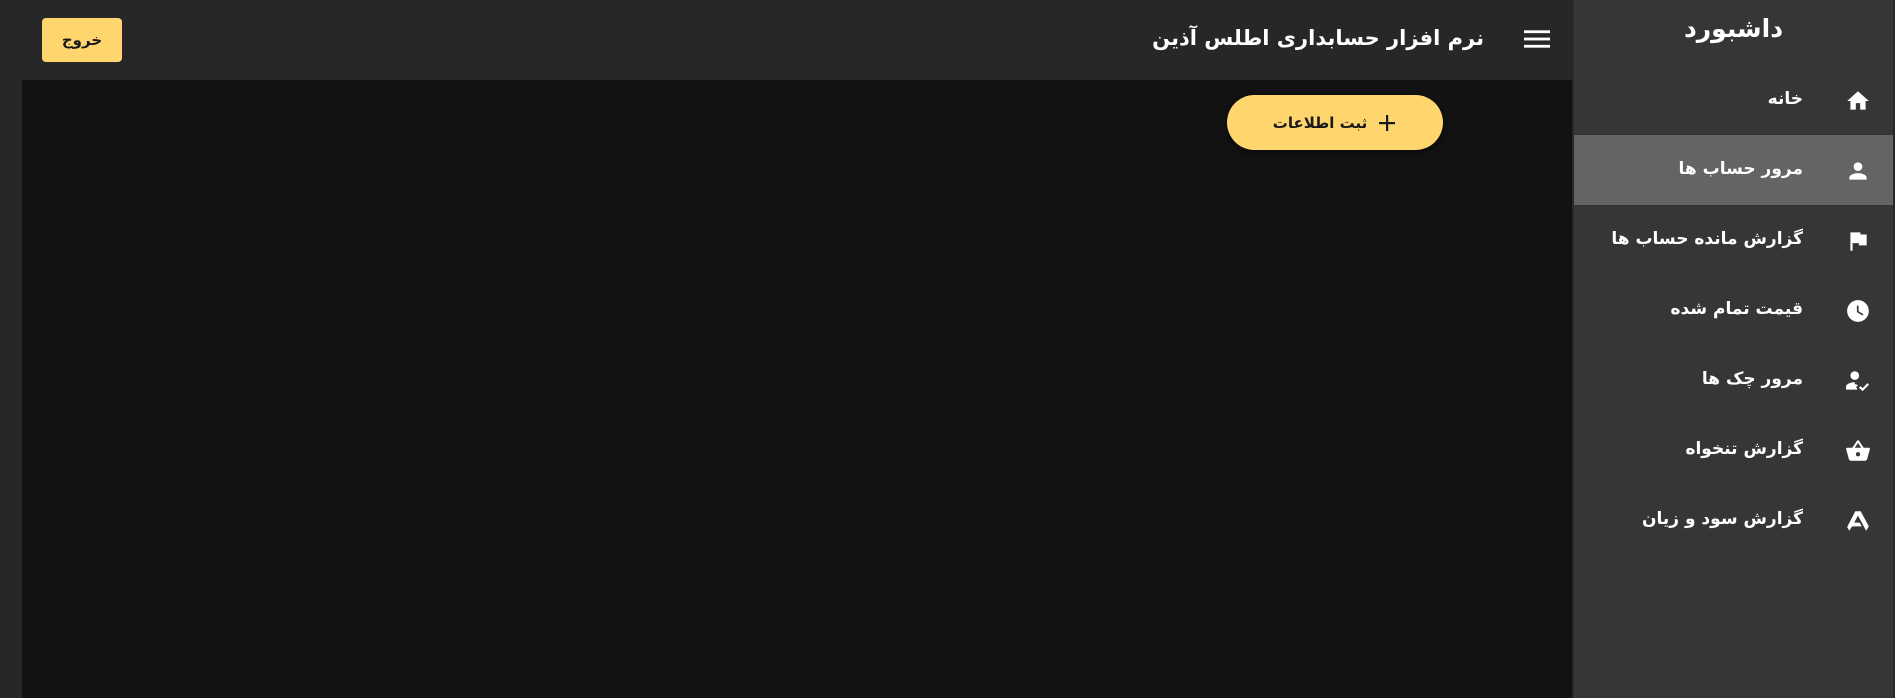 This screenshot has height=698, width=1895. Describe the element at coordinates (1752, 379) in the screenshot. I see `sidebar-item-label: مرور چک ها` at that location.